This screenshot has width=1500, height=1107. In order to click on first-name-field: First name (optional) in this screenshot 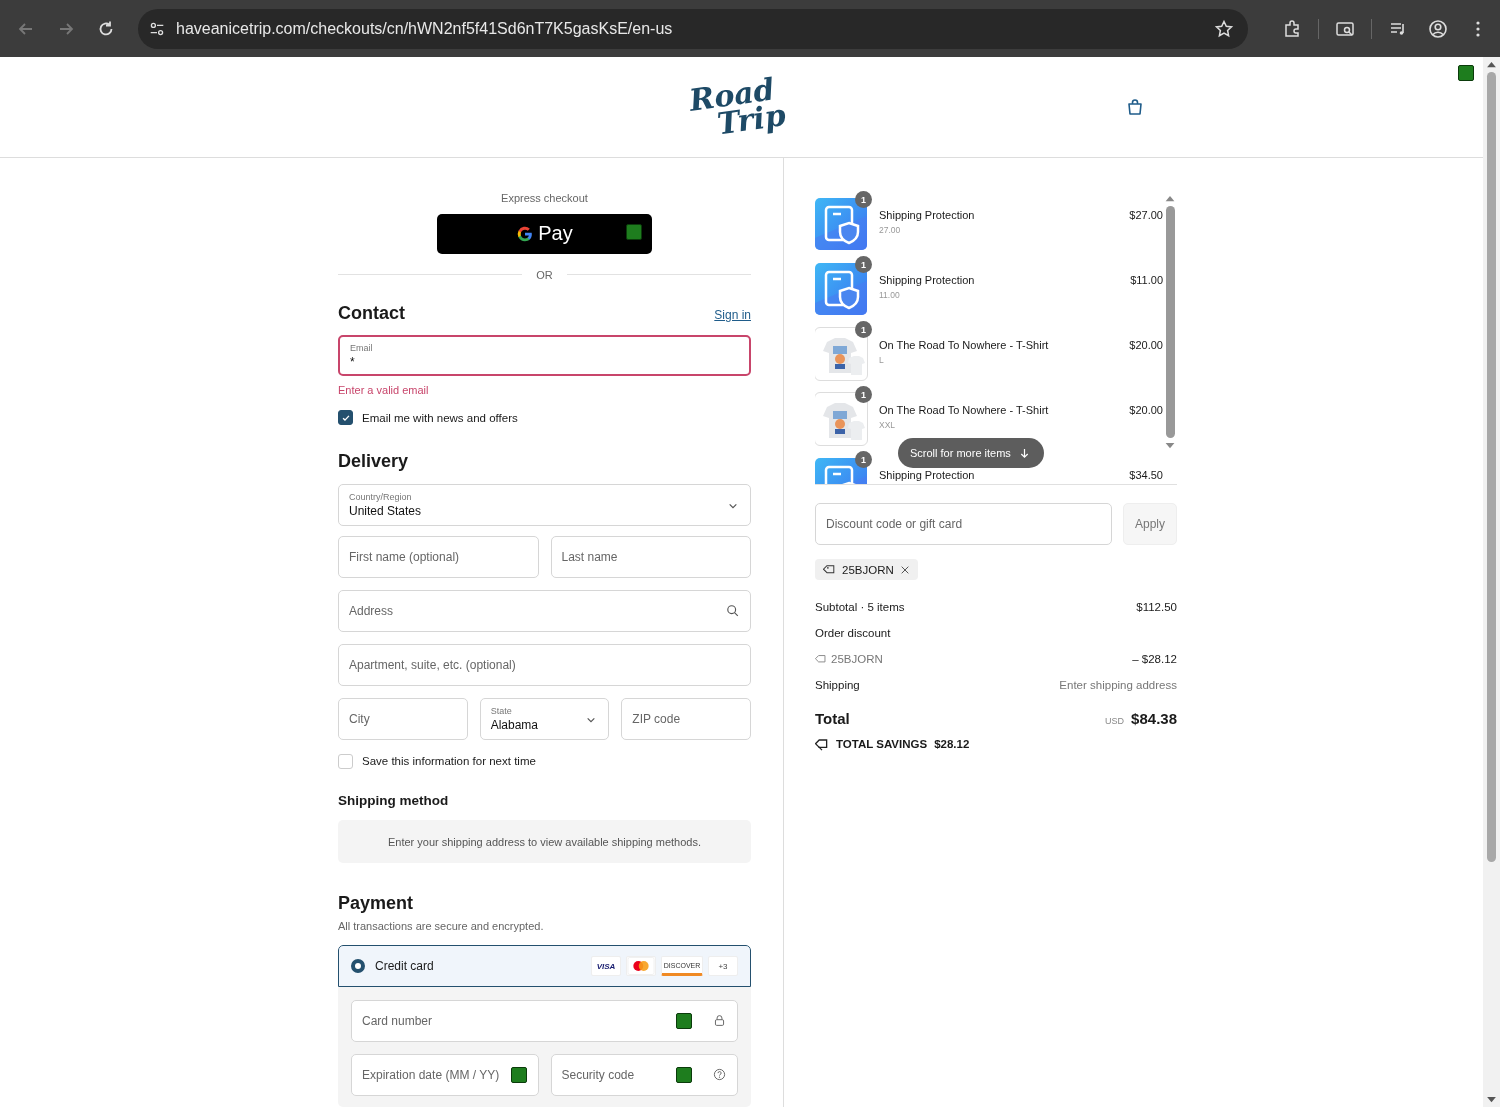, I will do `click(438, 557)`.